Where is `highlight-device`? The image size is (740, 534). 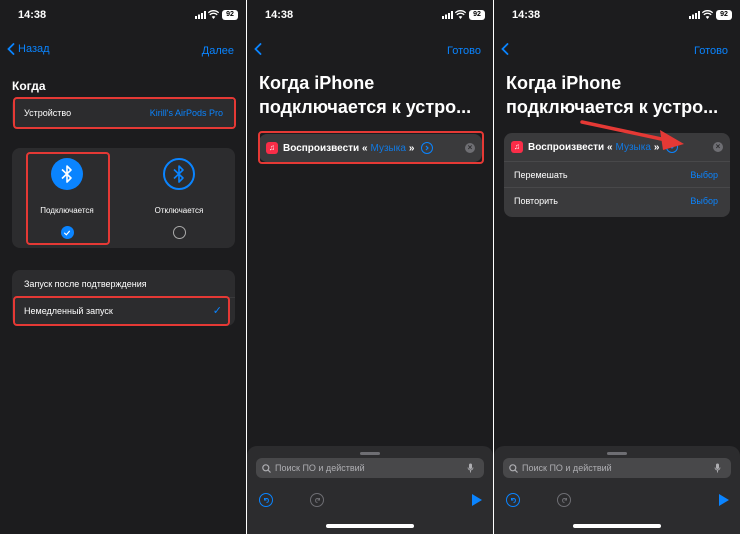 highlight-device is located at coordinates (124, 113).